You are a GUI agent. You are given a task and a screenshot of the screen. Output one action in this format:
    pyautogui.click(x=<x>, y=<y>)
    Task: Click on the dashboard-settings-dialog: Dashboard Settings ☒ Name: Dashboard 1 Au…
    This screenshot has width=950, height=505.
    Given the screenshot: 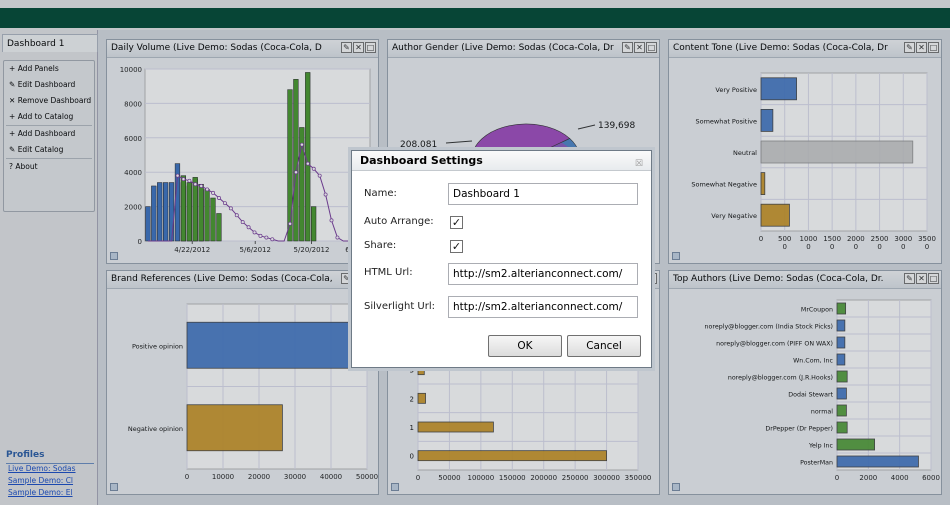 What is the action you would take?
    pyautogui.click(x=501, y=259)
    